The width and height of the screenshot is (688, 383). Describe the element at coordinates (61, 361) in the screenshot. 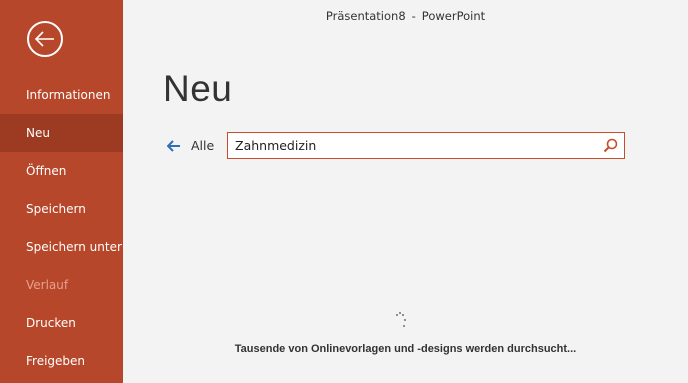

I see `sidebar-item-freigeben: Freigeben` at that location.